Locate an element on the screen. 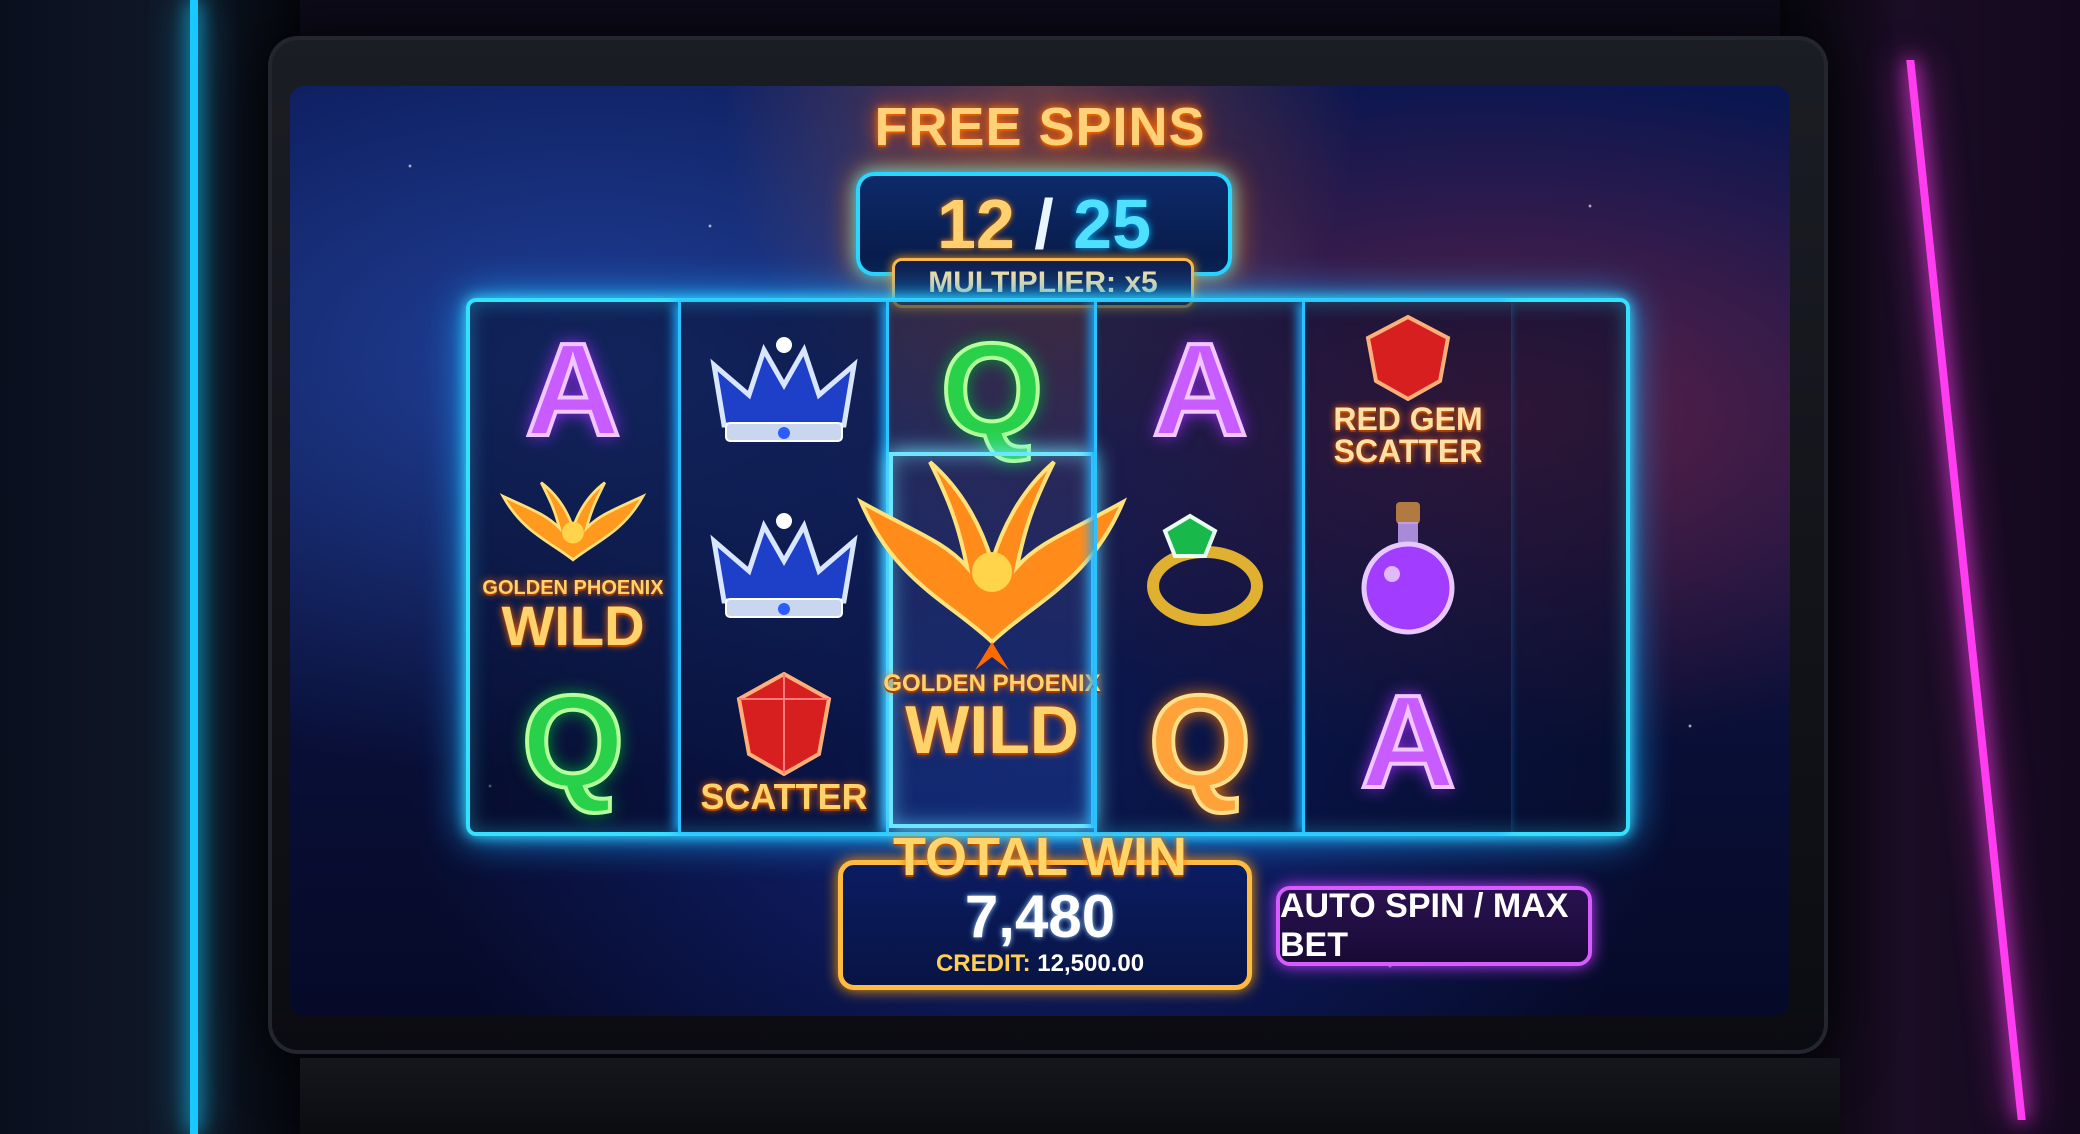 The height and width of the screenshot is (1134, 2080). golden-phoenix-wild-expanded: GOLDEN PHOENIX WILD is located at coordinates (992, 640).